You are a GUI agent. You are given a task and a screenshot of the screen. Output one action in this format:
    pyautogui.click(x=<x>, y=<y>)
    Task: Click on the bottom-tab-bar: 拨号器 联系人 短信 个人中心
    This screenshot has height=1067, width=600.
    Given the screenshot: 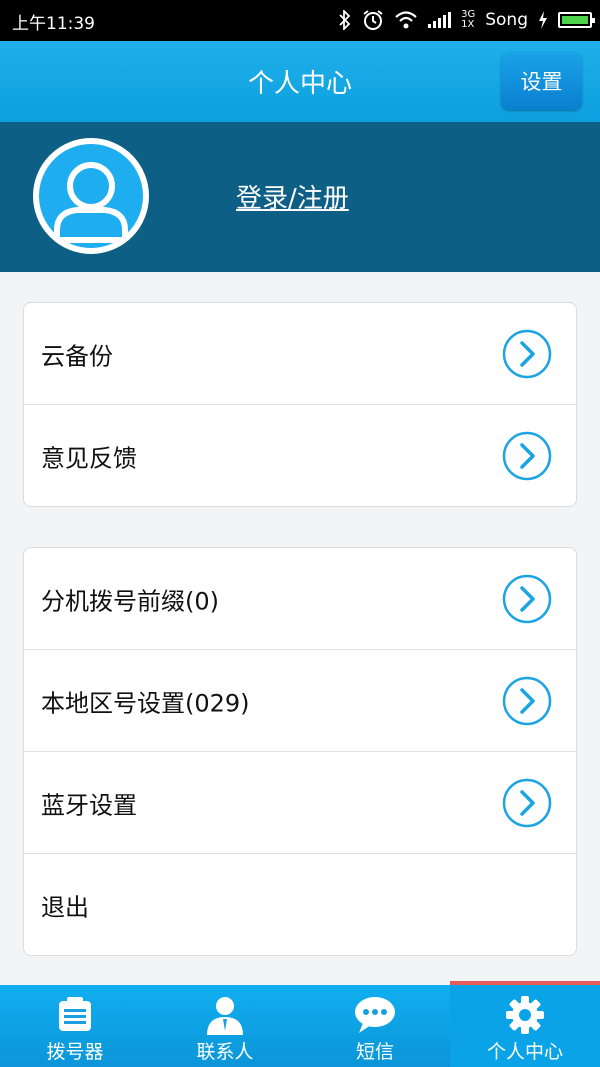 What is the action you would take?
    pyautogui.click(x=300, y=1024)
    